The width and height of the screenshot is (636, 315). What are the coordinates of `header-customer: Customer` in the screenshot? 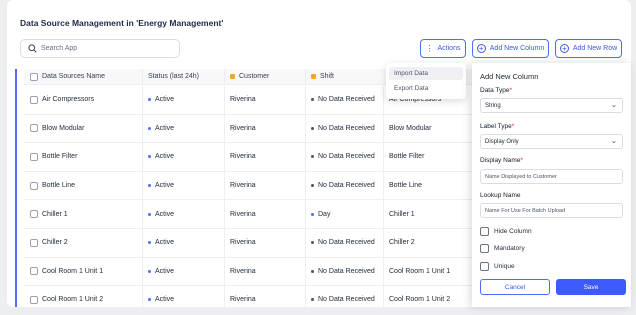 It's located at (246, 76).